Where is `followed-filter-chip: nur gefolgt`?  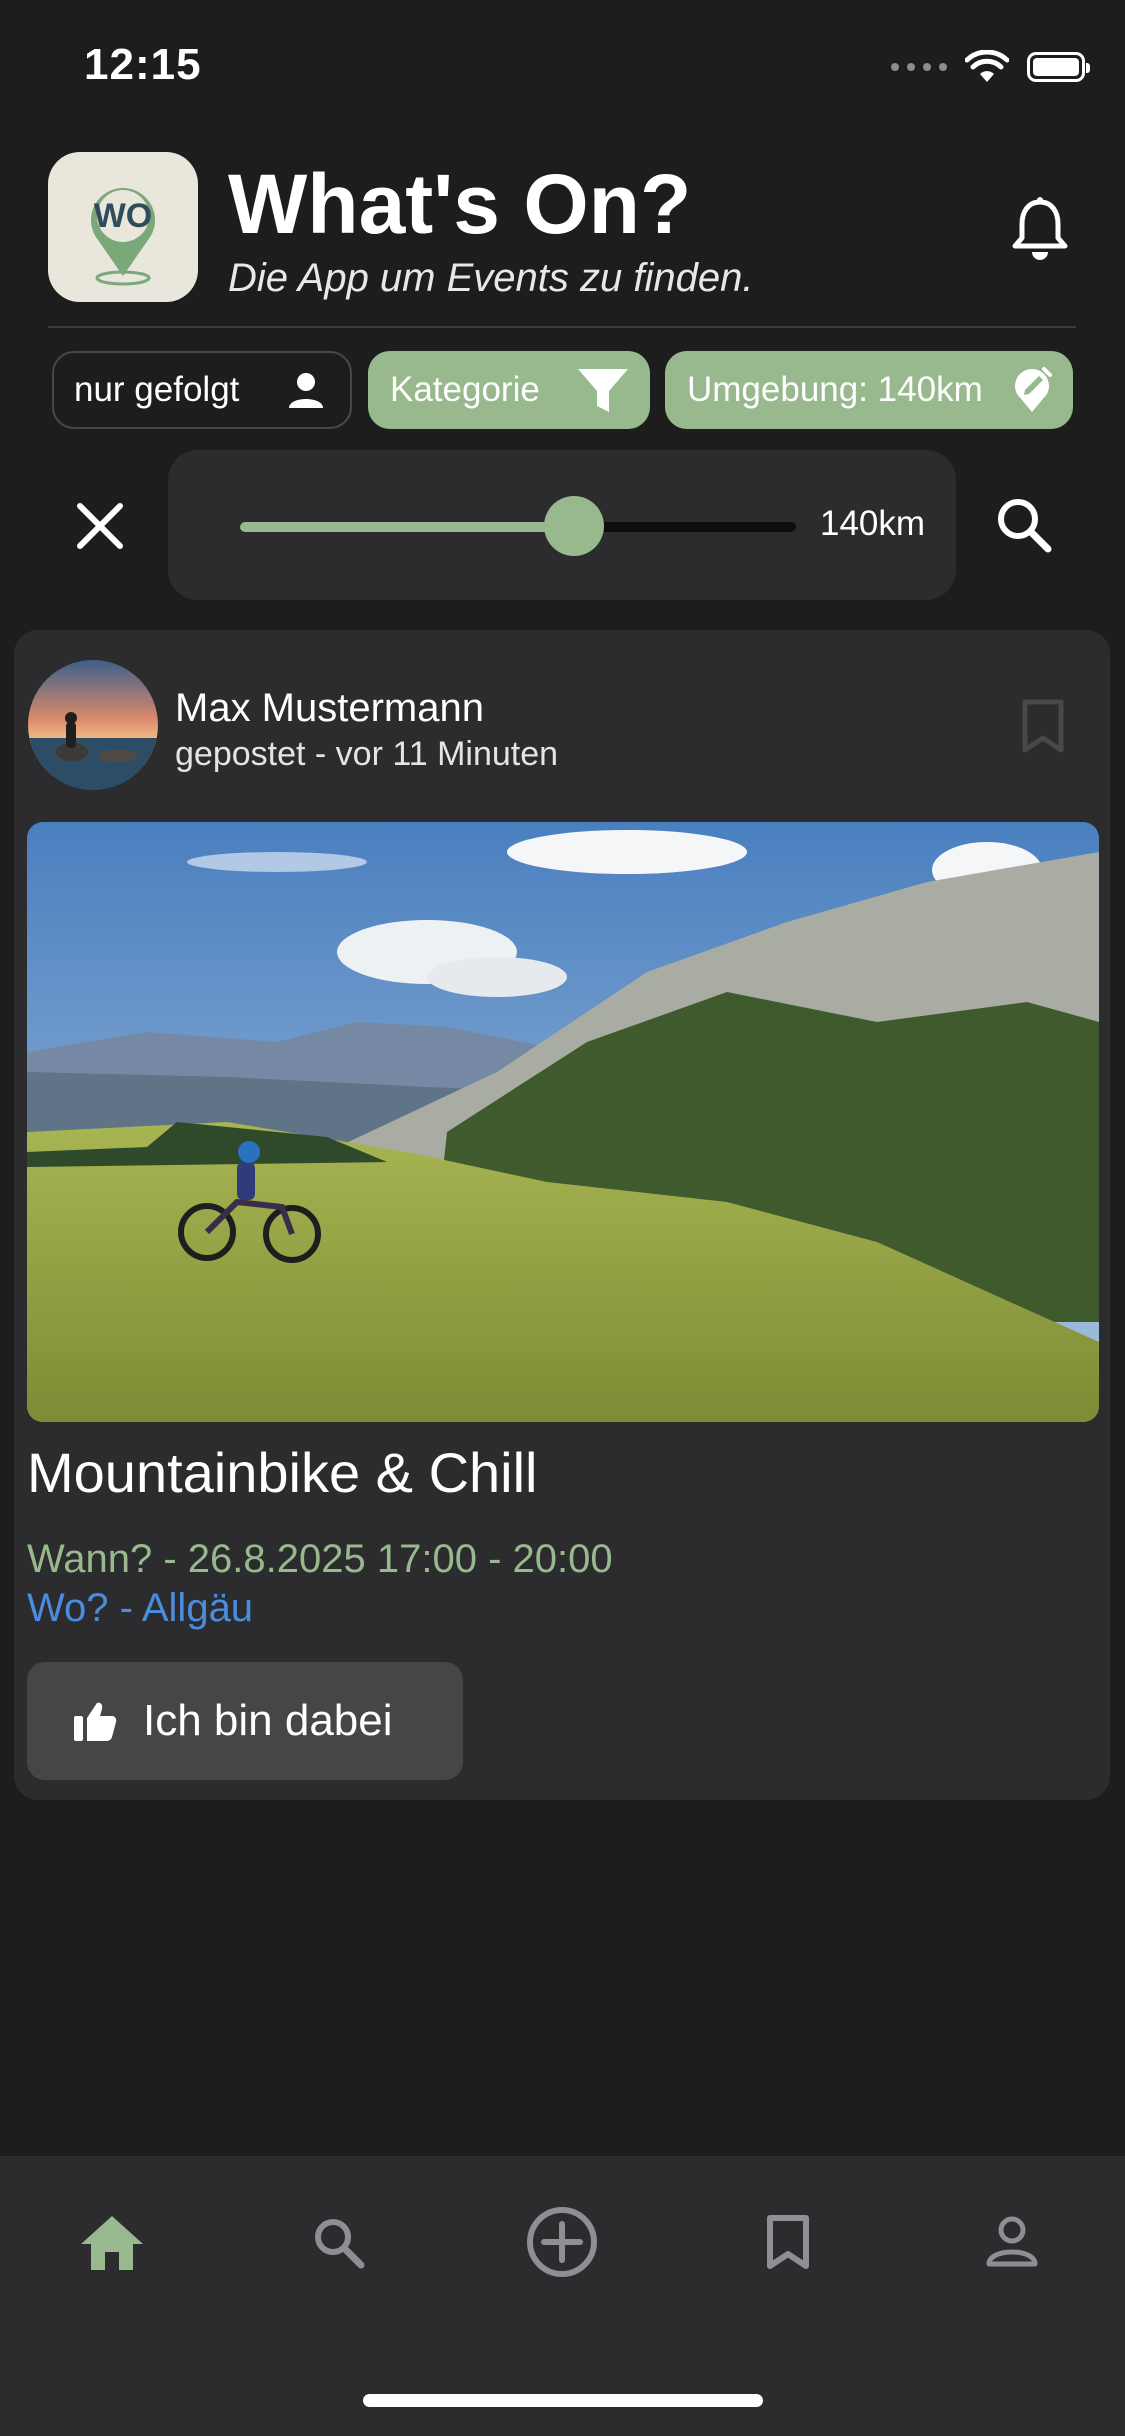 followed-filter-chip: nur gefolgt is located at coordinates (202, 390).